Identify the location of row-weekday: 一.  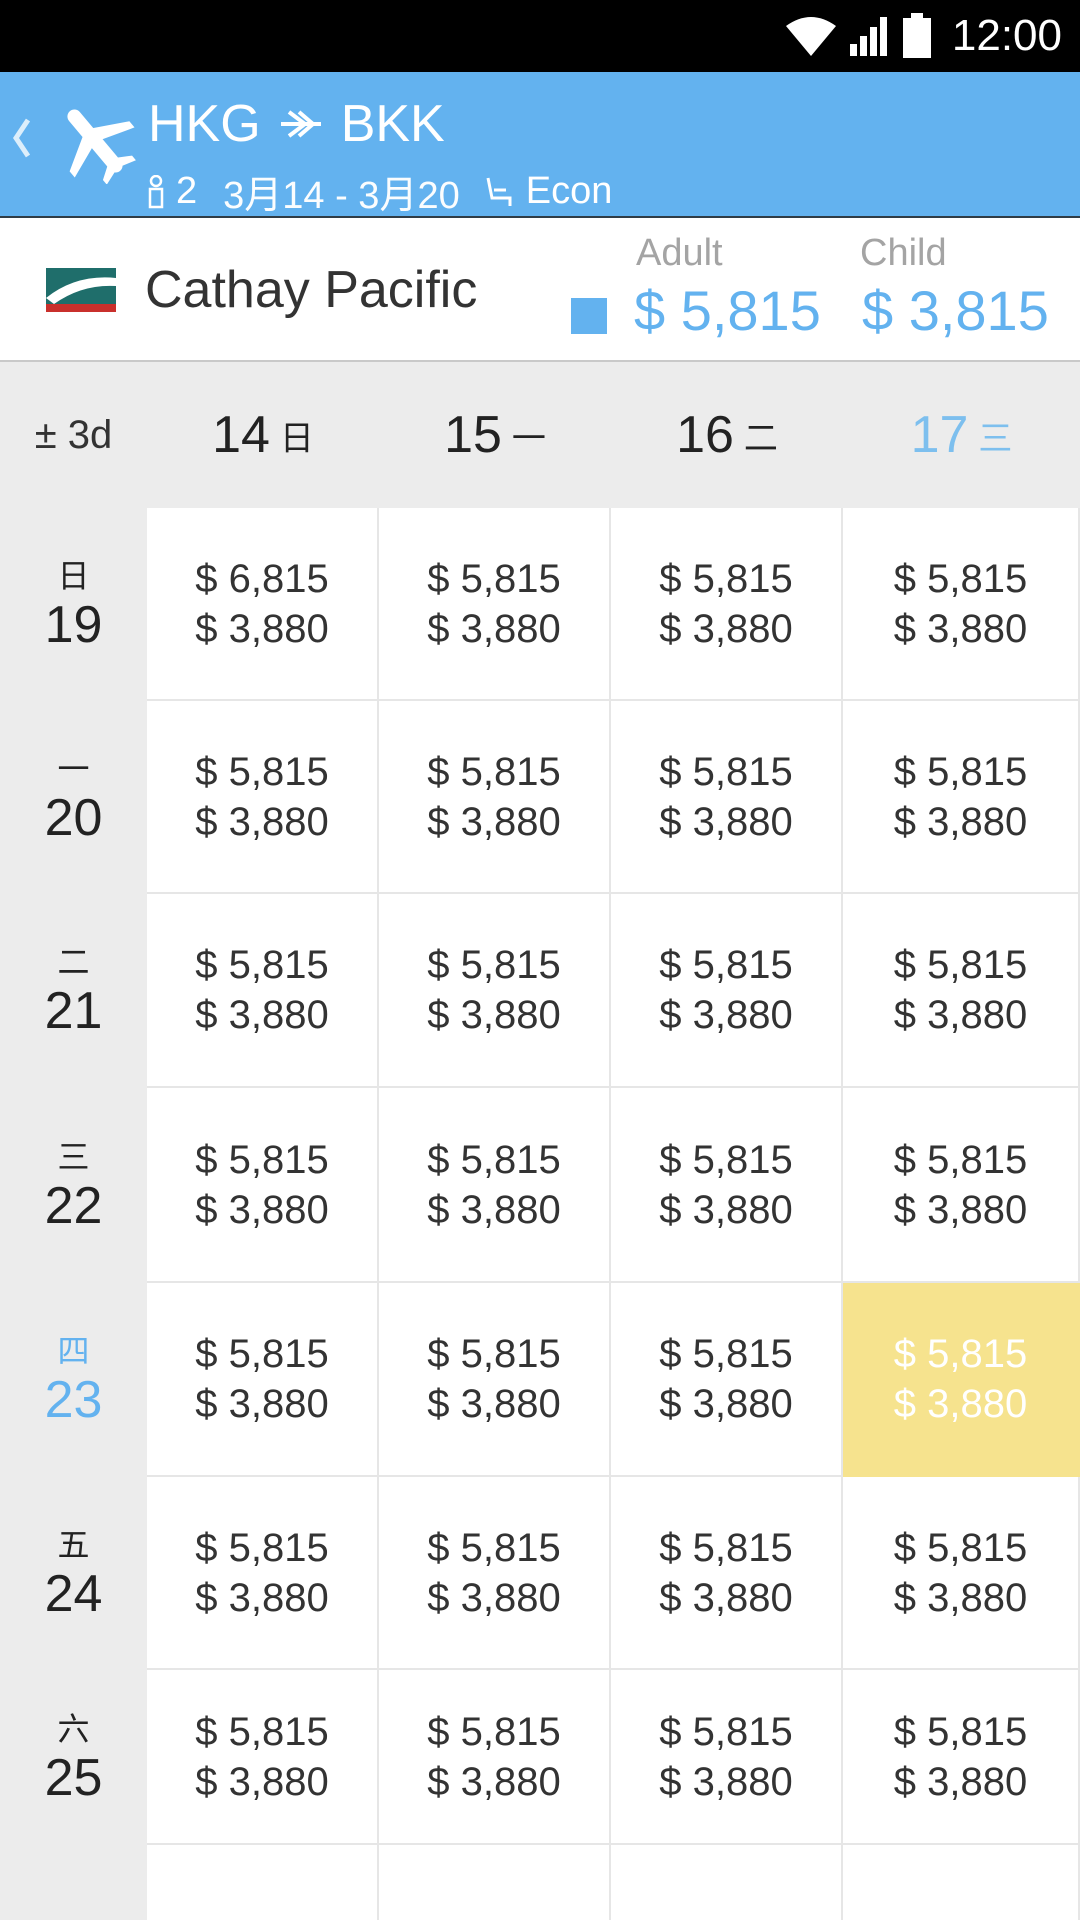
(73, 768).